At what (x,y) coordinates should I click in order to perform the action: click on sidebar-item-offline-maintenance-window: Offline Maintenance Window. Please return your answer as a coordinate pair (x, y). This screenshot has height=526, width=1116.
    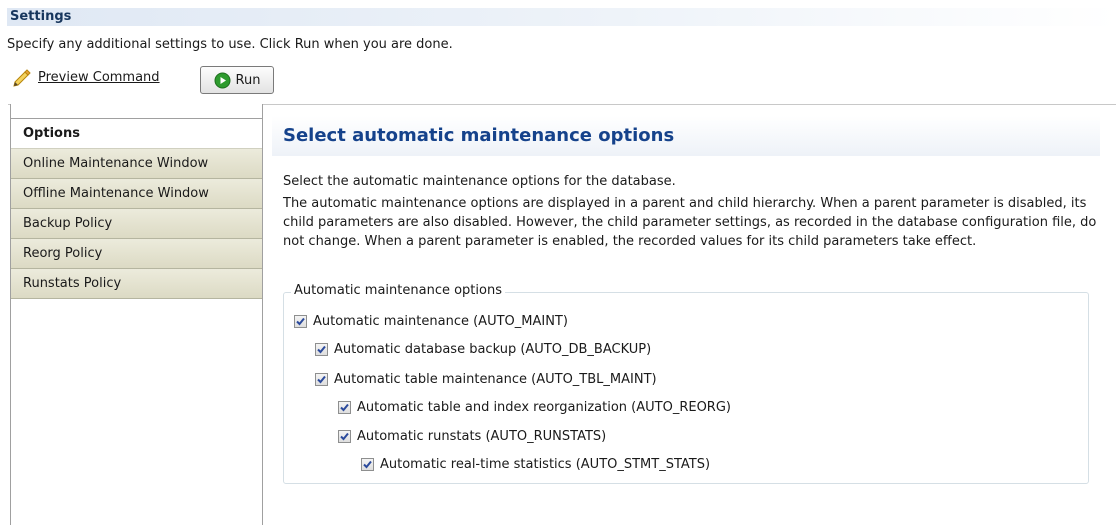
    Looking at the image, I should click on (136, 194).